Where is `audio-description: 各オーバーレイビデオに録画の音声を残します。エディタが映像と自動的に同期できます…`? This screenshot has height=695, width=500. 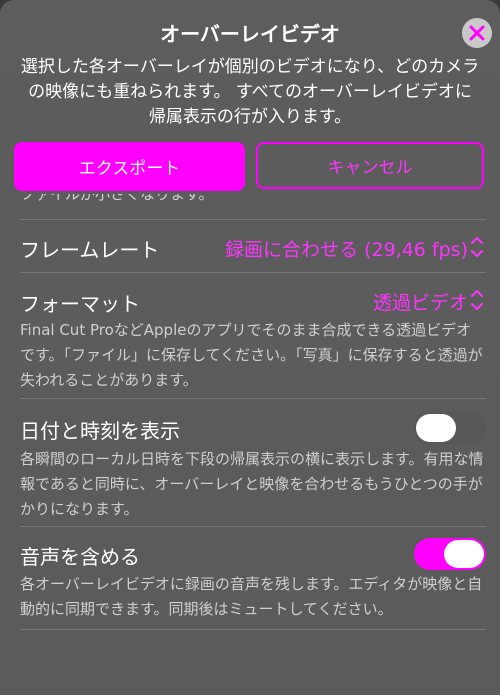 audio-description: 各オーバーレイビデオに録画の音声を残します。エディタが映像と自動的に同期できます… is located at coordinates (251, 596).